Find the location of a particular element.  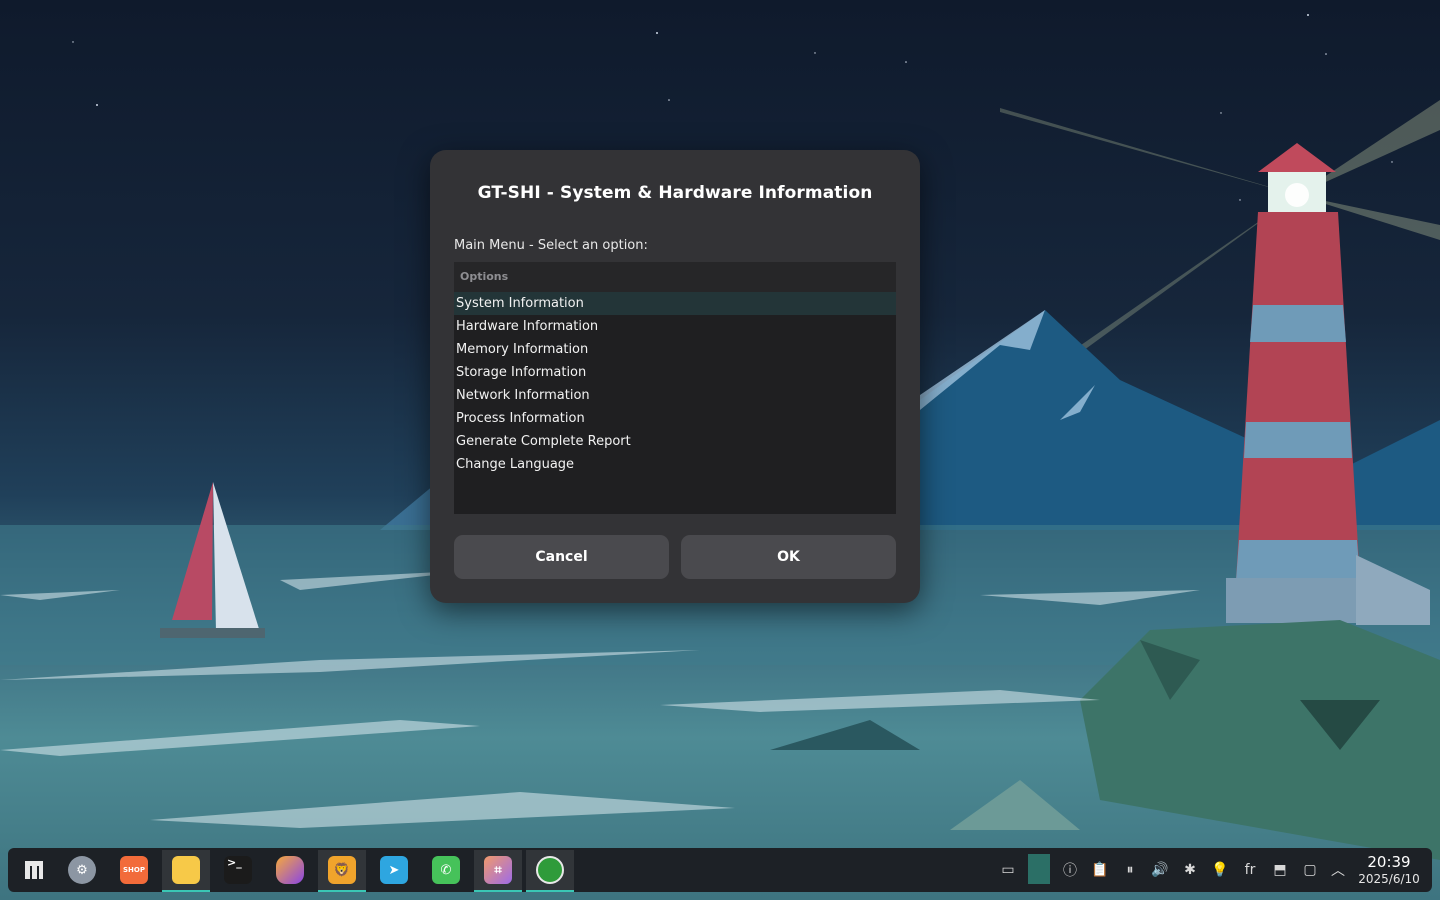

shop-button: SHOP is located at coordinates (134, 870).